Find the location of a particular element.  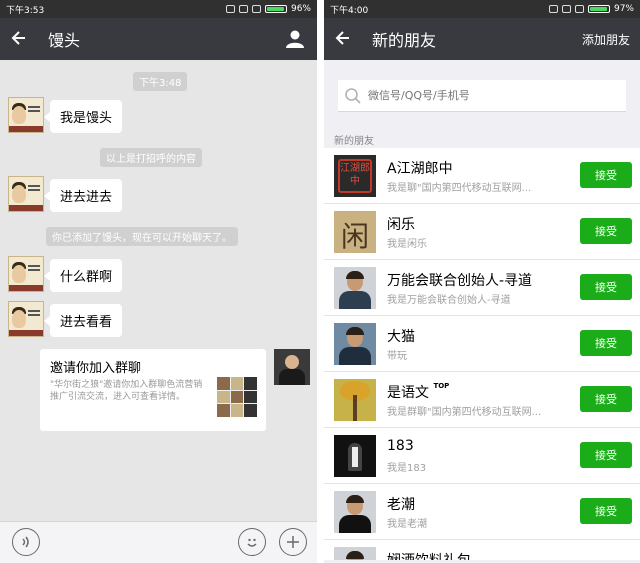

message-bubble: 进去看看 is located at coordinates (83, 320).